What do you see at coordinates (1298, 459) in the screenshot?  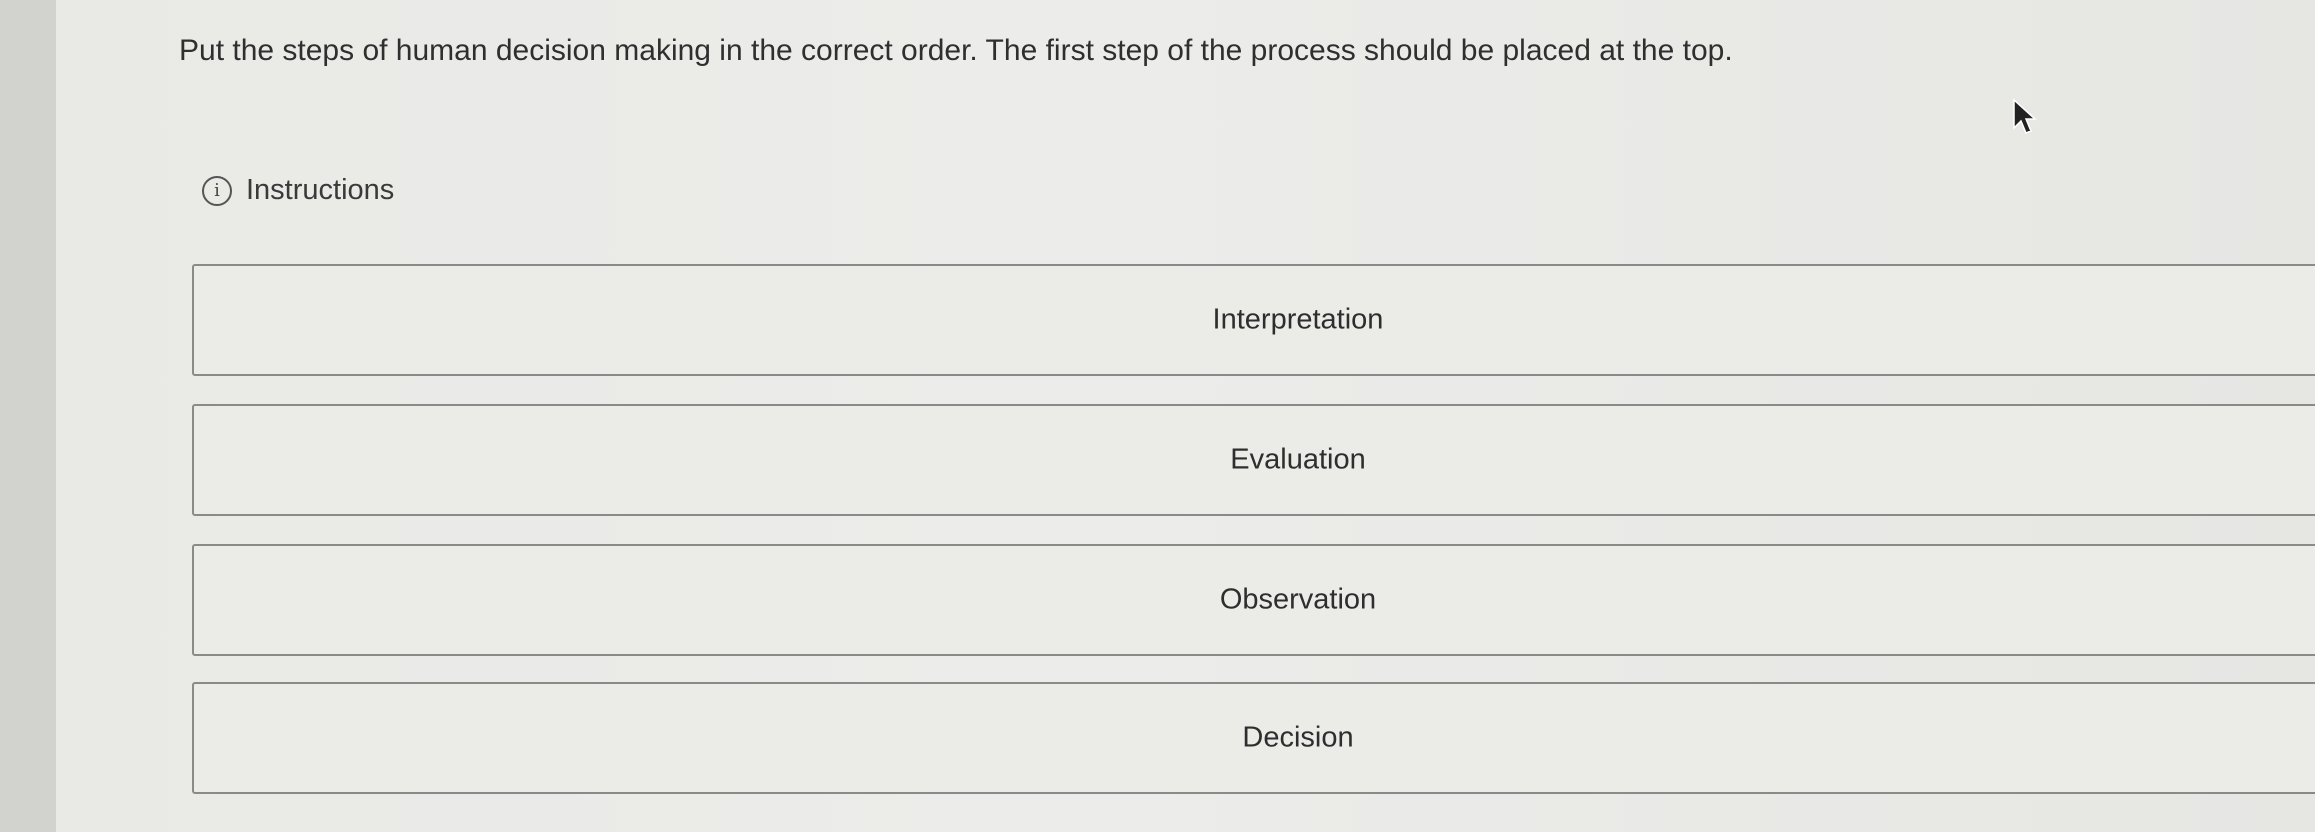 I see `sortable-item-label: Evaluation` at bounding box center [1298, 459].